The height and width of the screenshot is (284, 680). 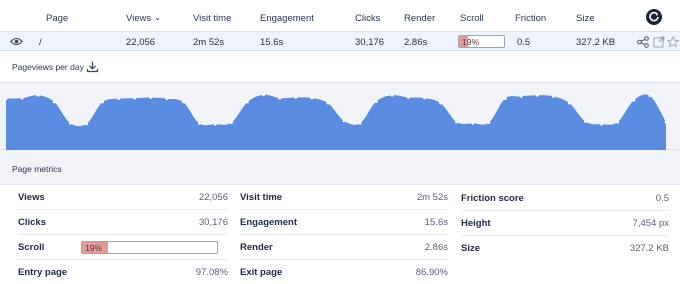 I want to click on metric-label: Visit time, so click(x=261, y=197).